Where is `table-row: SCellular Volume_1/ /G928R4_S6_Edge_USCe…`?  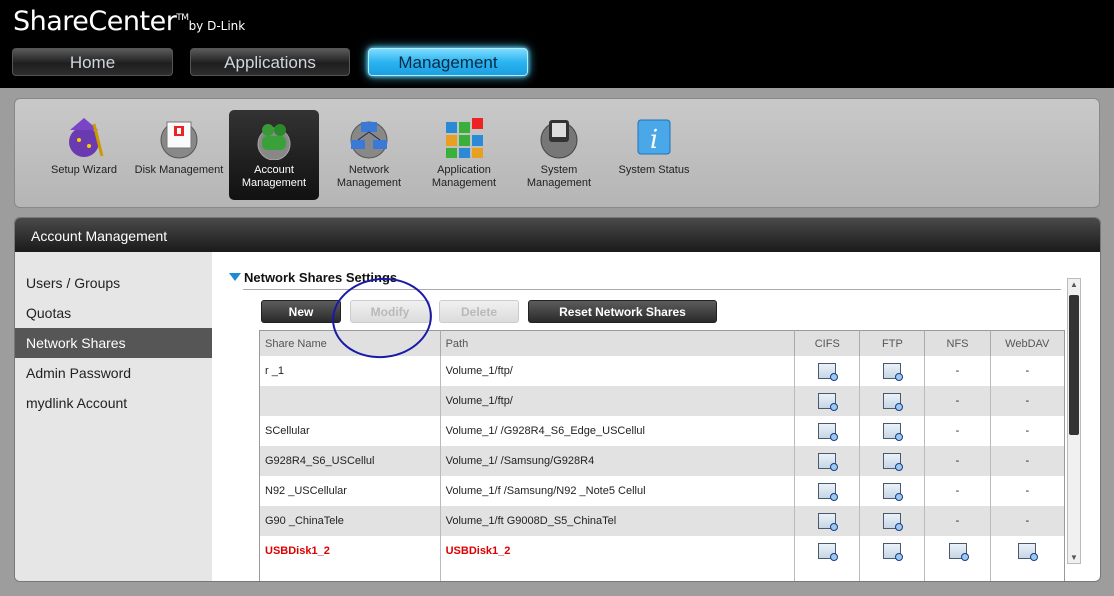 table-row: SCellular Volume_1/ /G928R4_S6_Edge_USCe… is located at coordinates (662, 431).